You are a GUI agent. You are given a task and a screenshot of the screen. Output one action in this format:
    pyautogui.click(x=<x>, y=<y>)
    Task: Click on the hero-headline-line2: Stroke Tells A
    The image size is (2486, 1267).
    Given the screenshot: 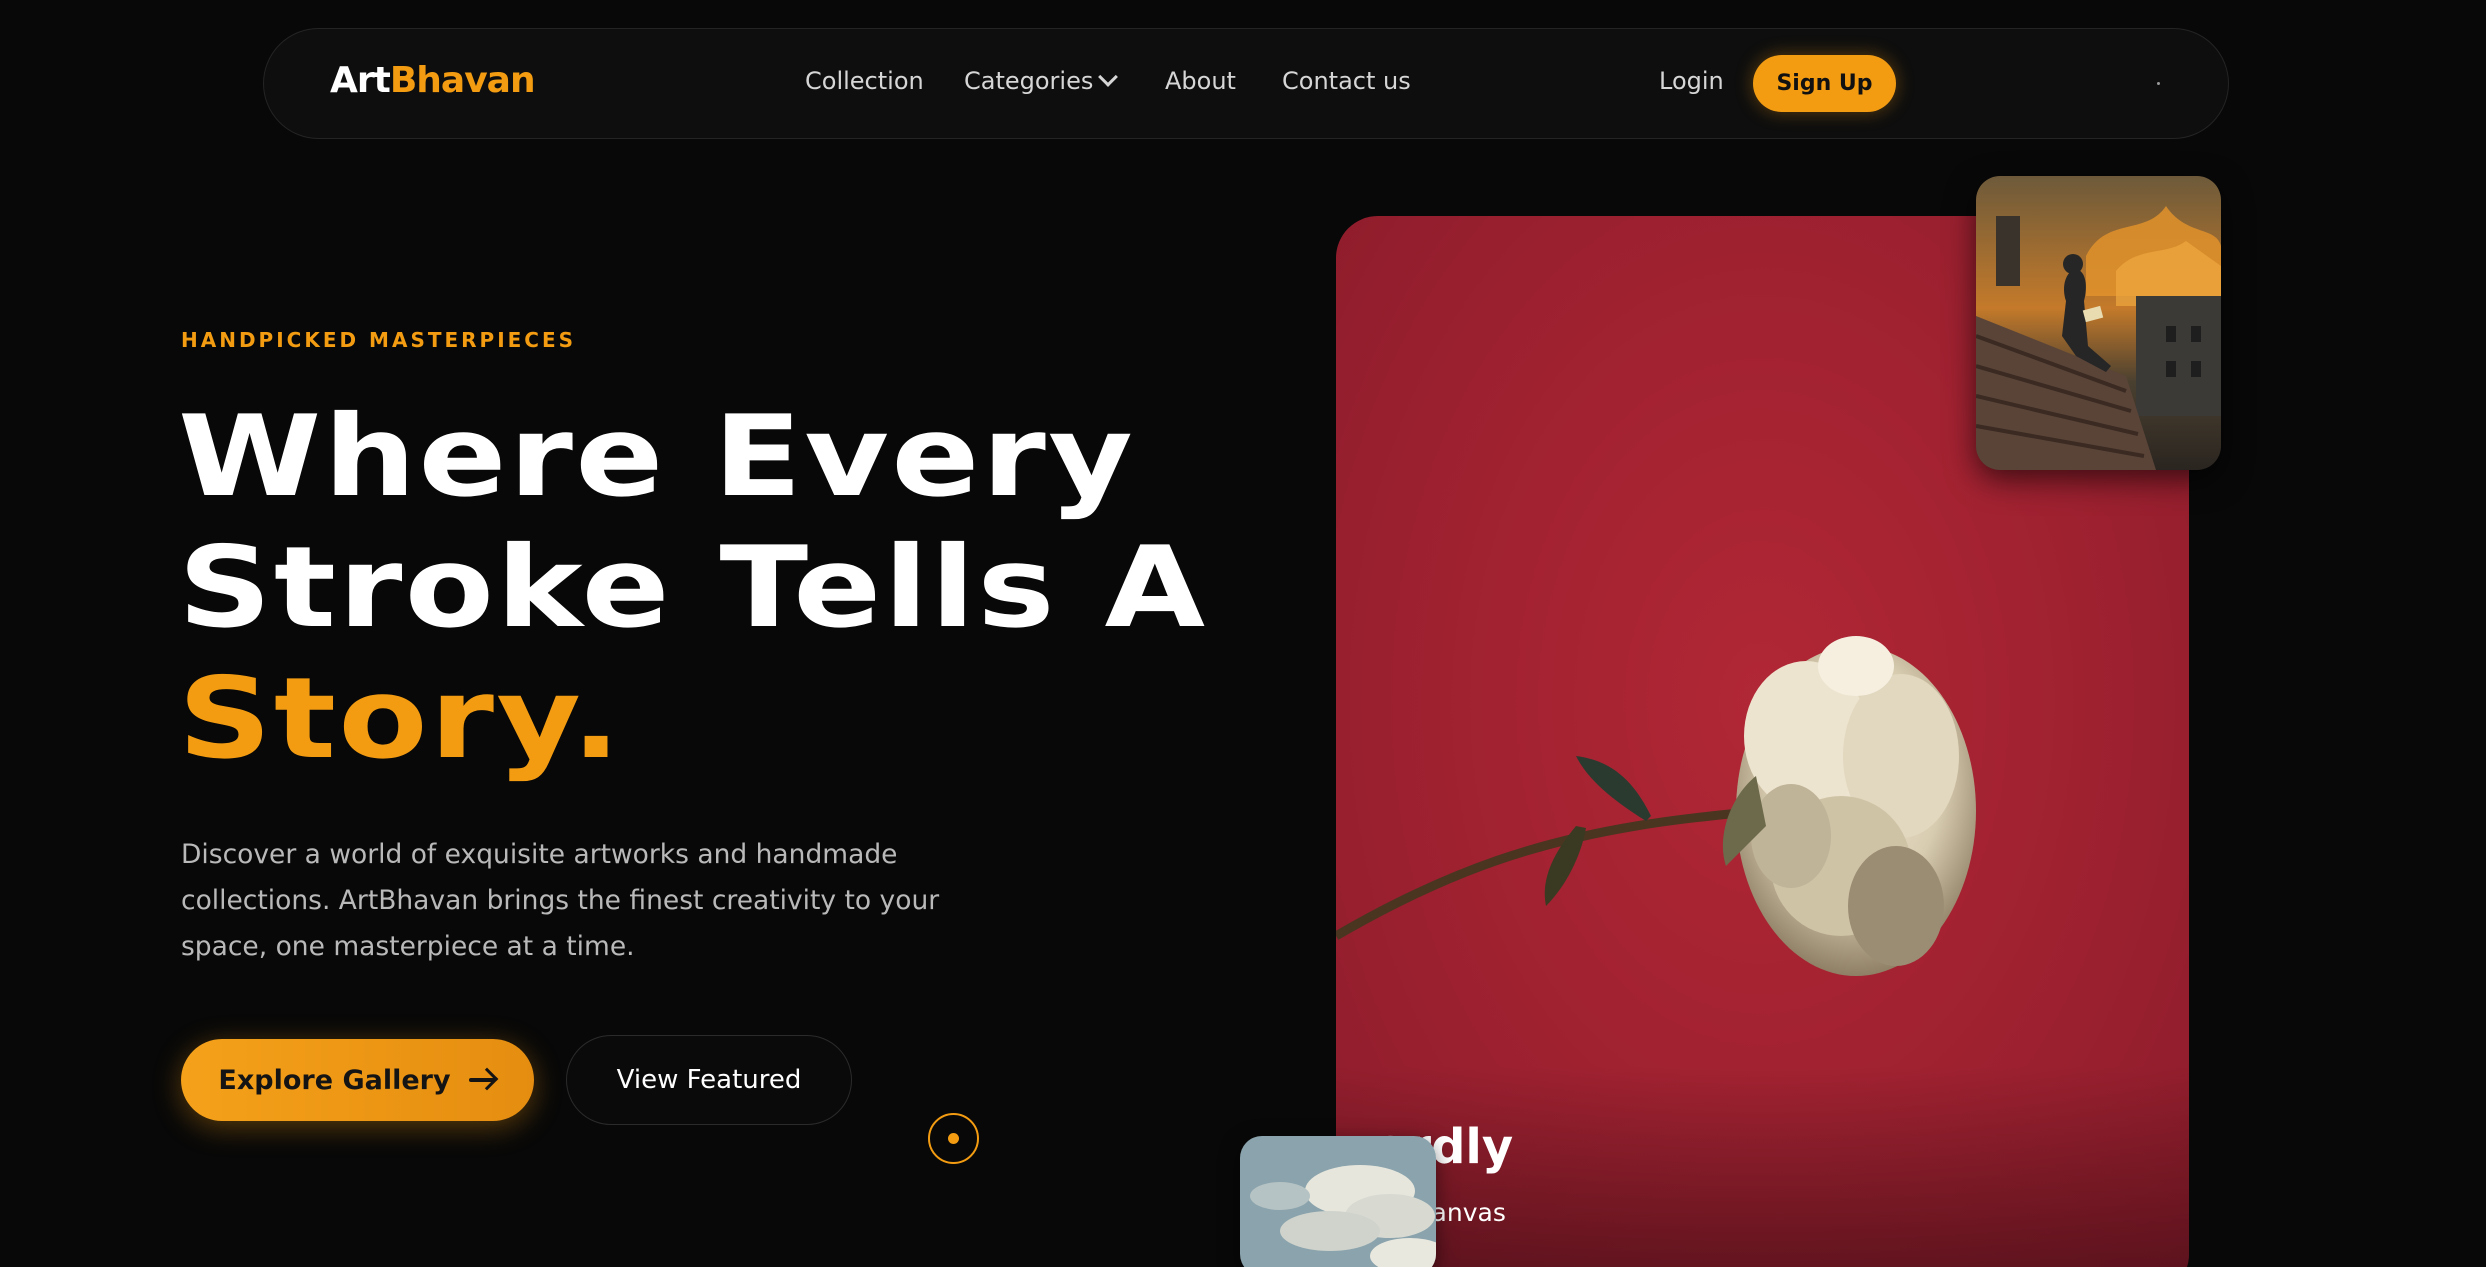 What is the action you would take?
    pyautogui.click(x=693, y=588)
    